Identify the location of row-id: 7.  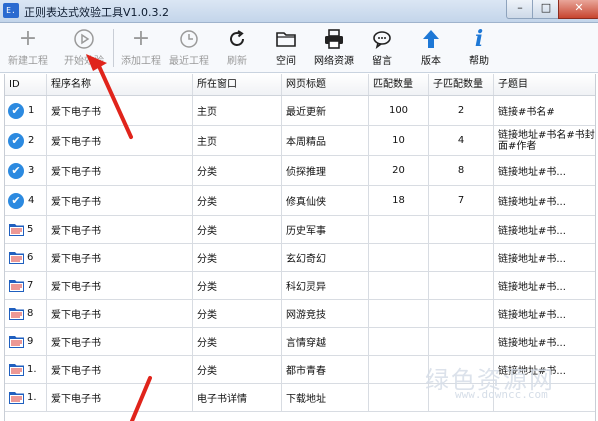
(30, 285).